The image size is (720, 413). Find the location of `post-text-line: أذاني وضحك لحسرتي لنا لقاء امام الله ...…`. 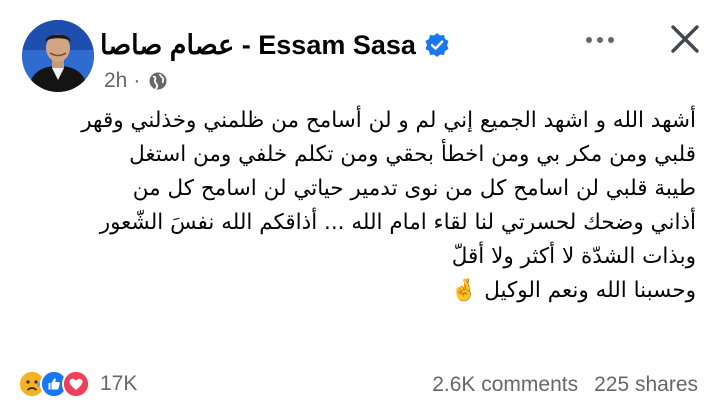

post-text-line: أذاني وضحك لحسرتي لنا لقاء امام الله ...… is located at coordinates (397, 222).